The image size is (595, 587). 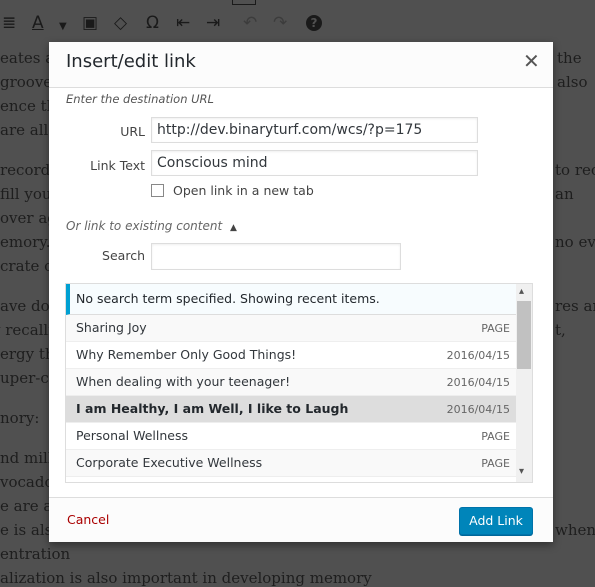 What do you see at coordinates (88, 519) in the screenshot?
I see `cancel-link: Cancel` at bounding box center [88, 519].